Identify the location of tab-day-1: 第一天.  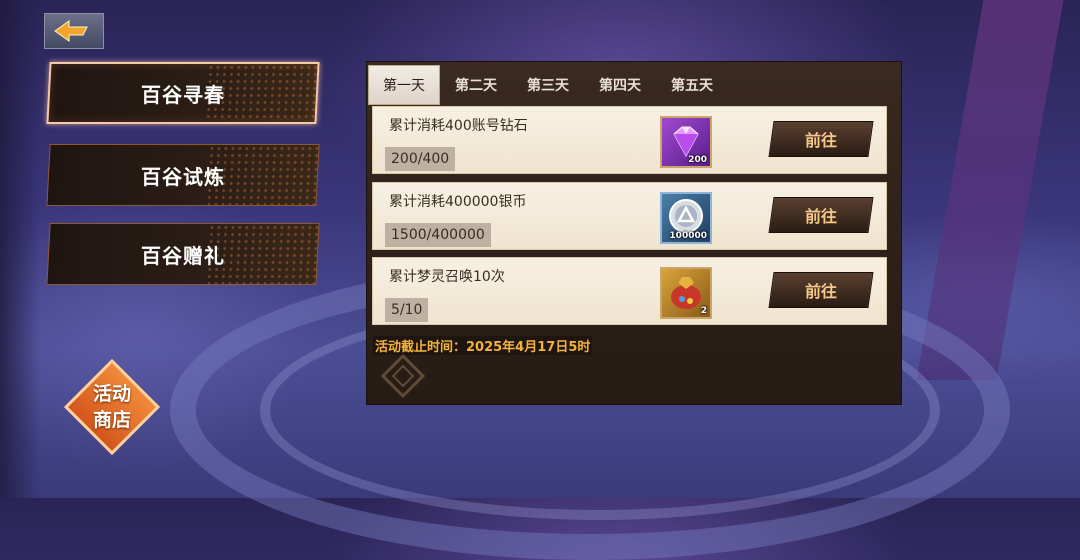
(404, 85).